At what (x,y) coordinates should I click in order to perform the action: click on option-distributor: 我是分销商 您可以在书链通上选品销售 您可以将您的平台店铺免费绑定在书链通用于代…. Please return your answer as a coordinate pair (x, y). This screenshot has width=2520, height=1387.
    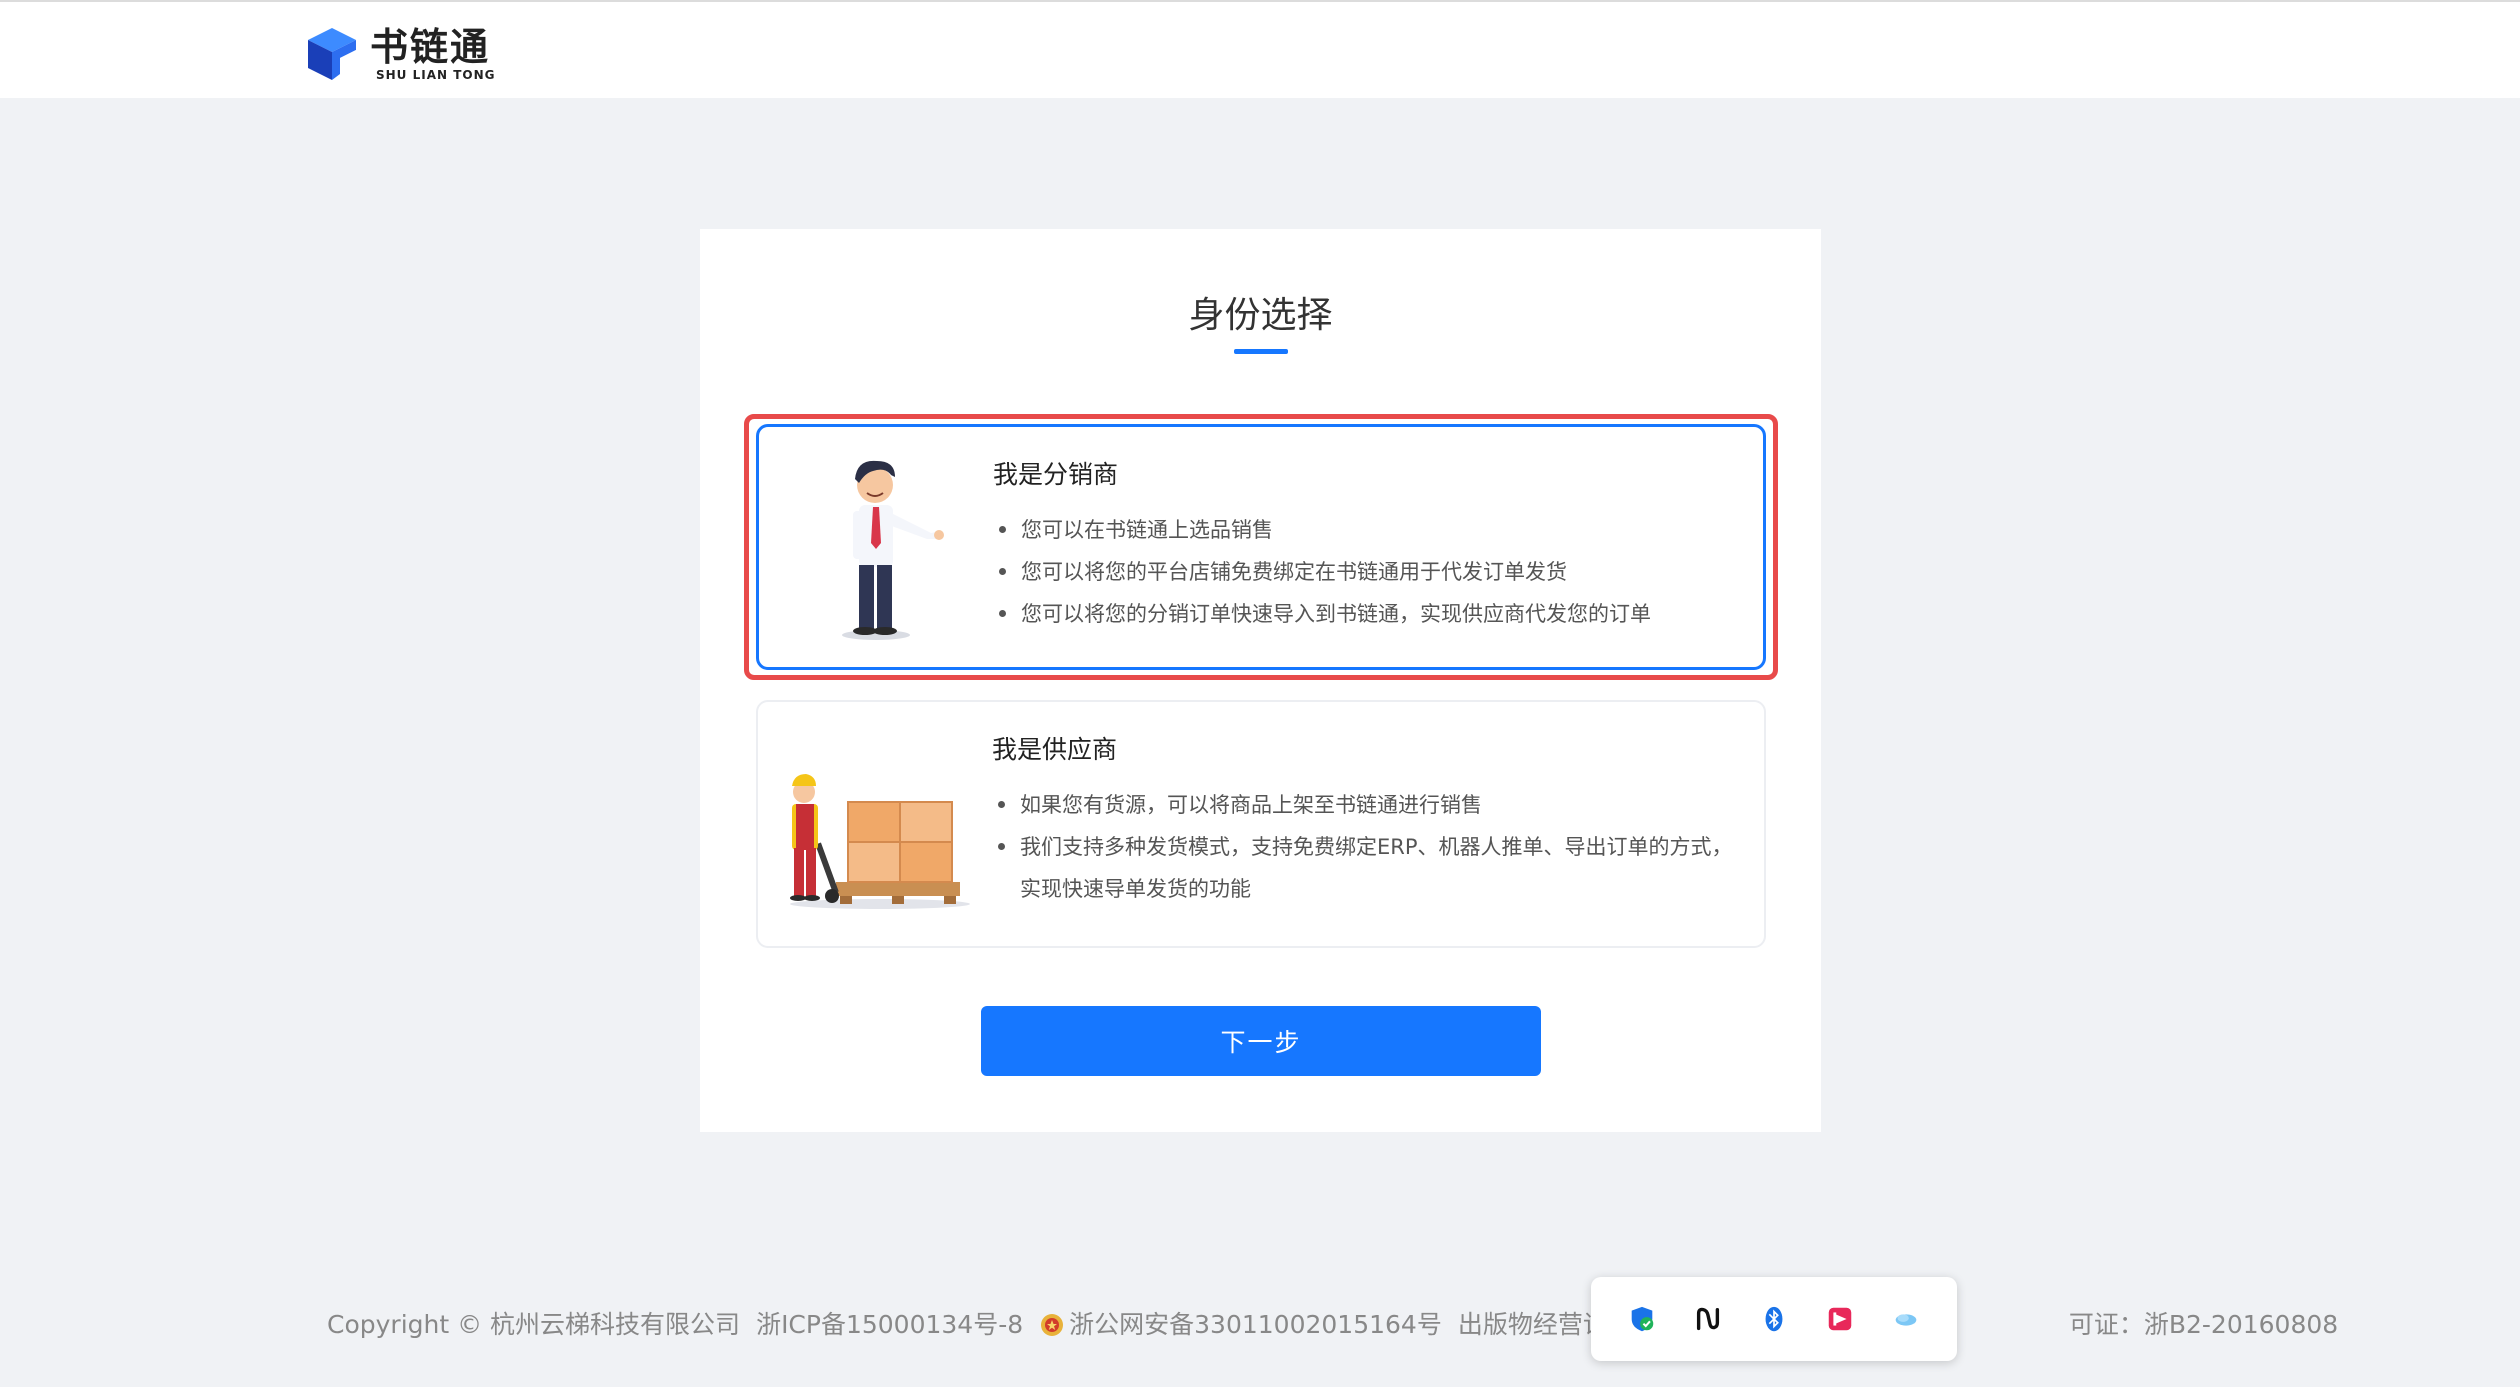
    Looking at the image, I should click on (1261, 547).